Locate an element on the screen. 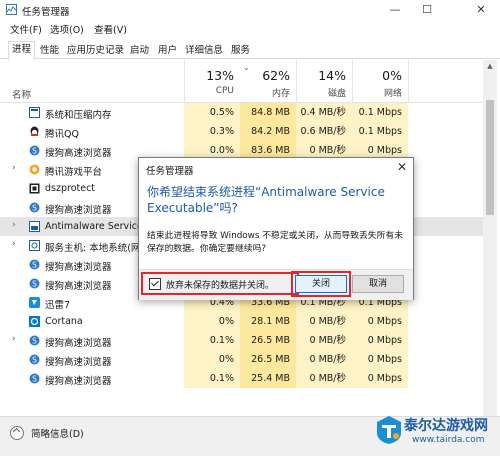 This screenshot has width=500, height=456. cpu-percent: 13% is located at coordinates (220, 75).